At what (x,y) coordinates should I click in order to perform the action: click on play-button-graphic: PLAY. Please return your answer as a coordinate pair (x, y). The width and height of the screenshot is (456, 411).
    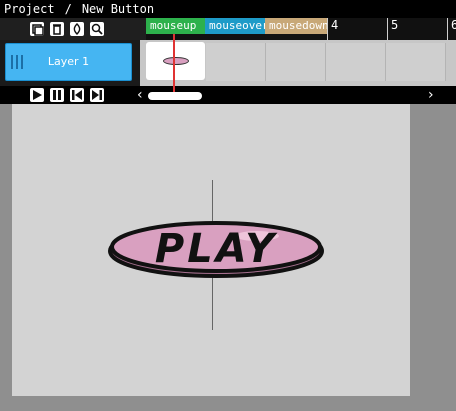
    Looking at the image, I should click on (216, 249).